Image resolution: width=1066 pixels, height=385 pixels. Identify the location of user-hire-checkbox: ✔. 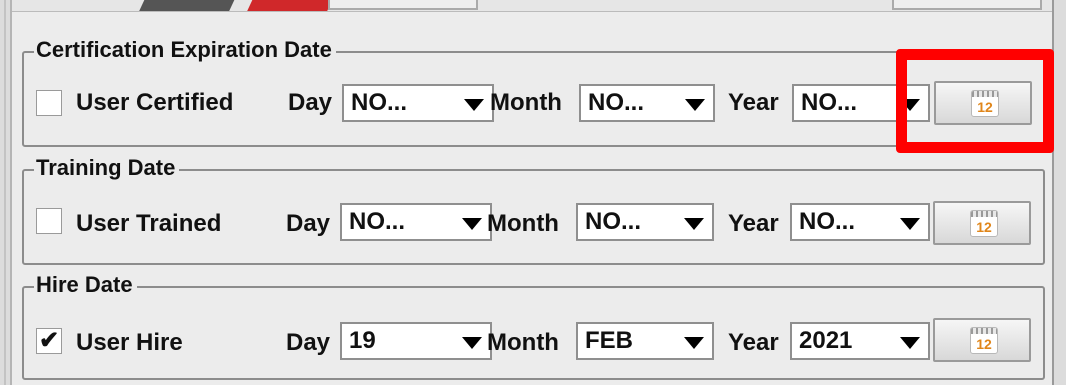
(49, 341).